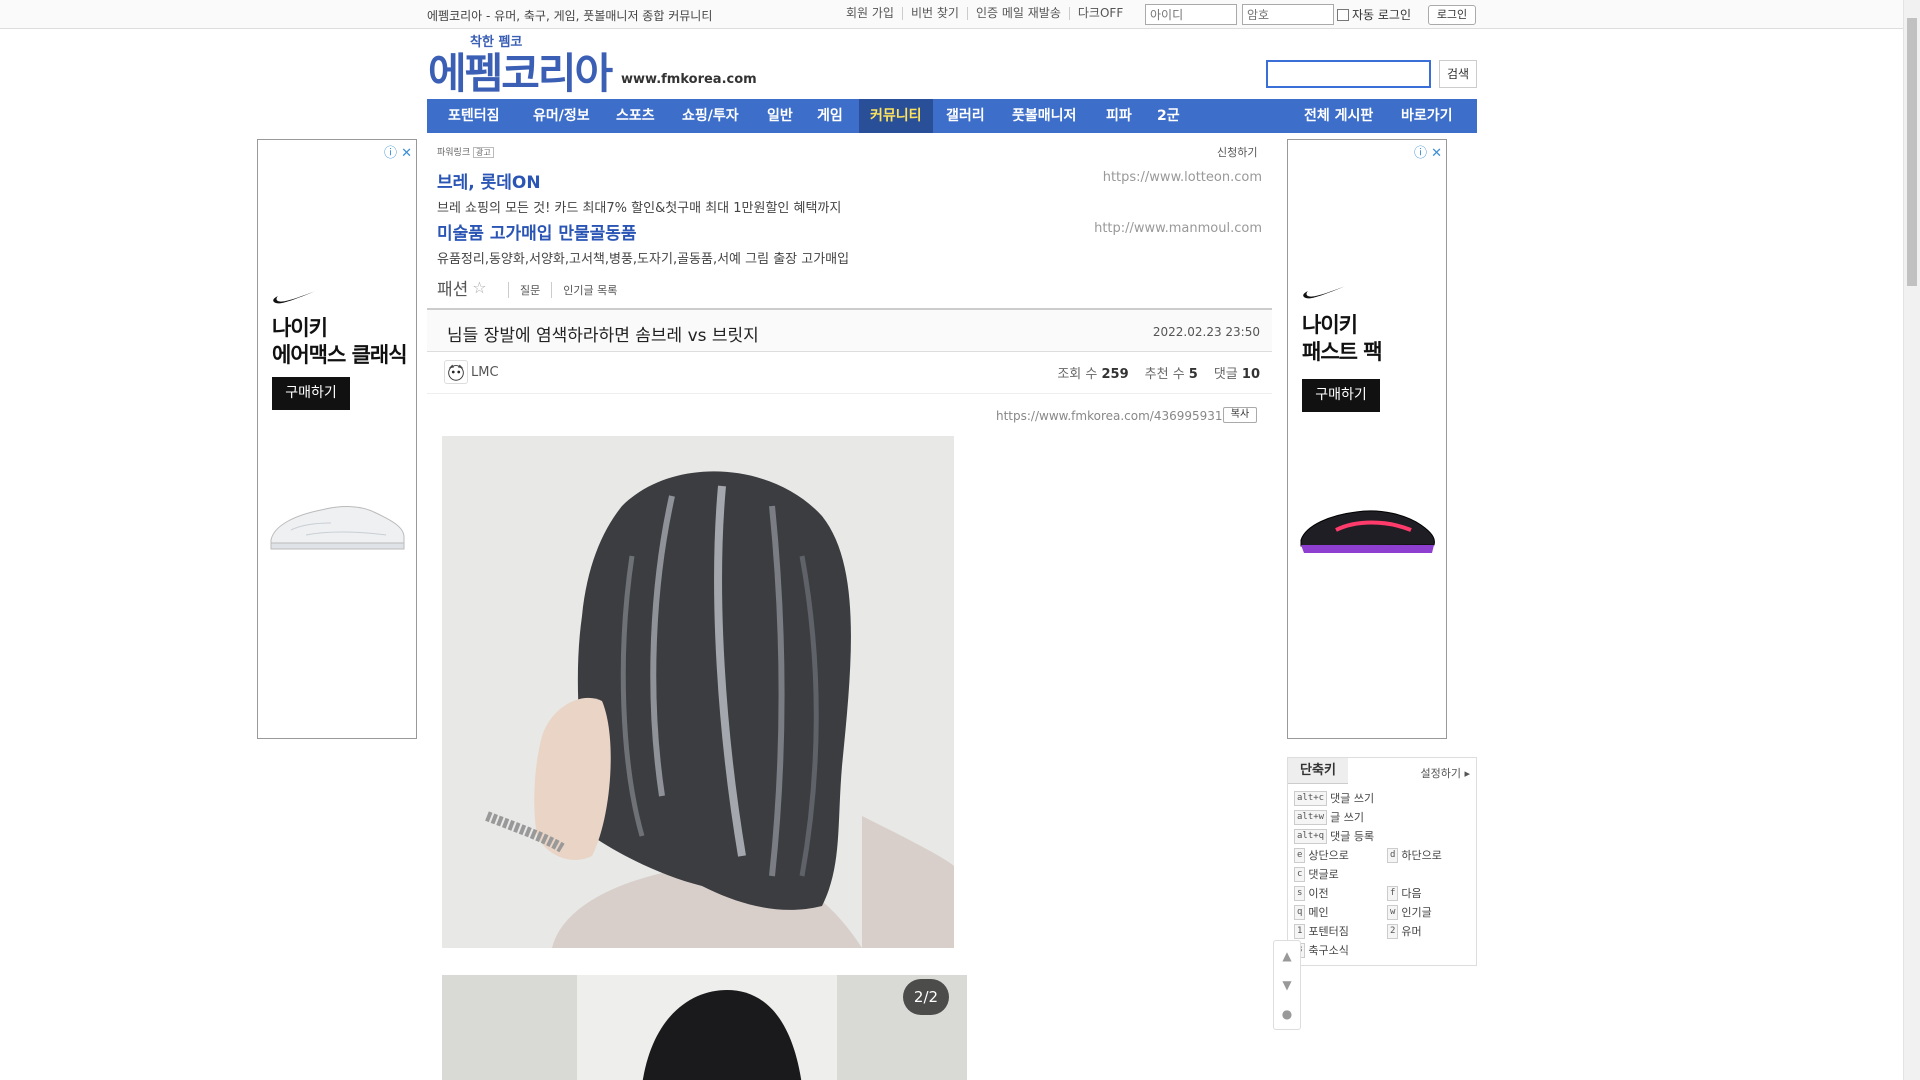 The image size is (1920, 1080). Describe the element at coordinates (1182, 177) in the screenshot. I see `text-ad-url: https://www.lotteon.com` at that location.